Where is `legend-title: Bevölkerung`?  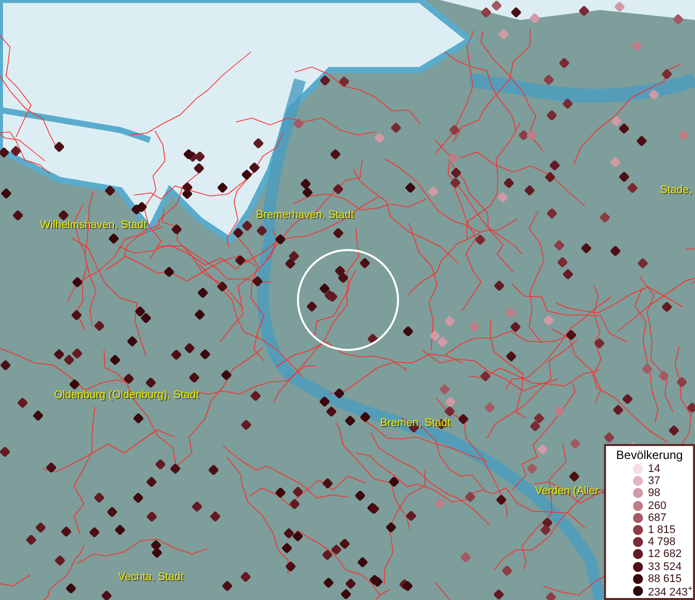
legend-title: Bevölkerung is located at coordinates (649, 455).